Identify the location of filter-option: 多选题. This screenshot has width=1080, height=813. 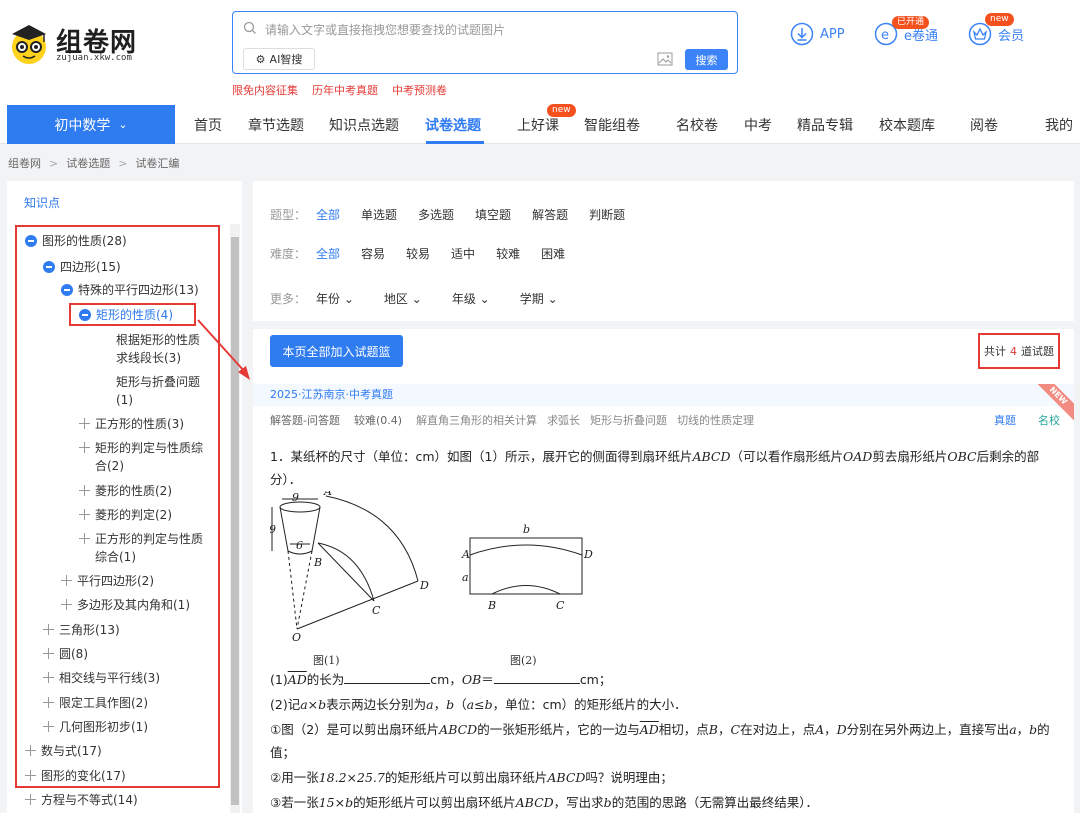
(436, 214).